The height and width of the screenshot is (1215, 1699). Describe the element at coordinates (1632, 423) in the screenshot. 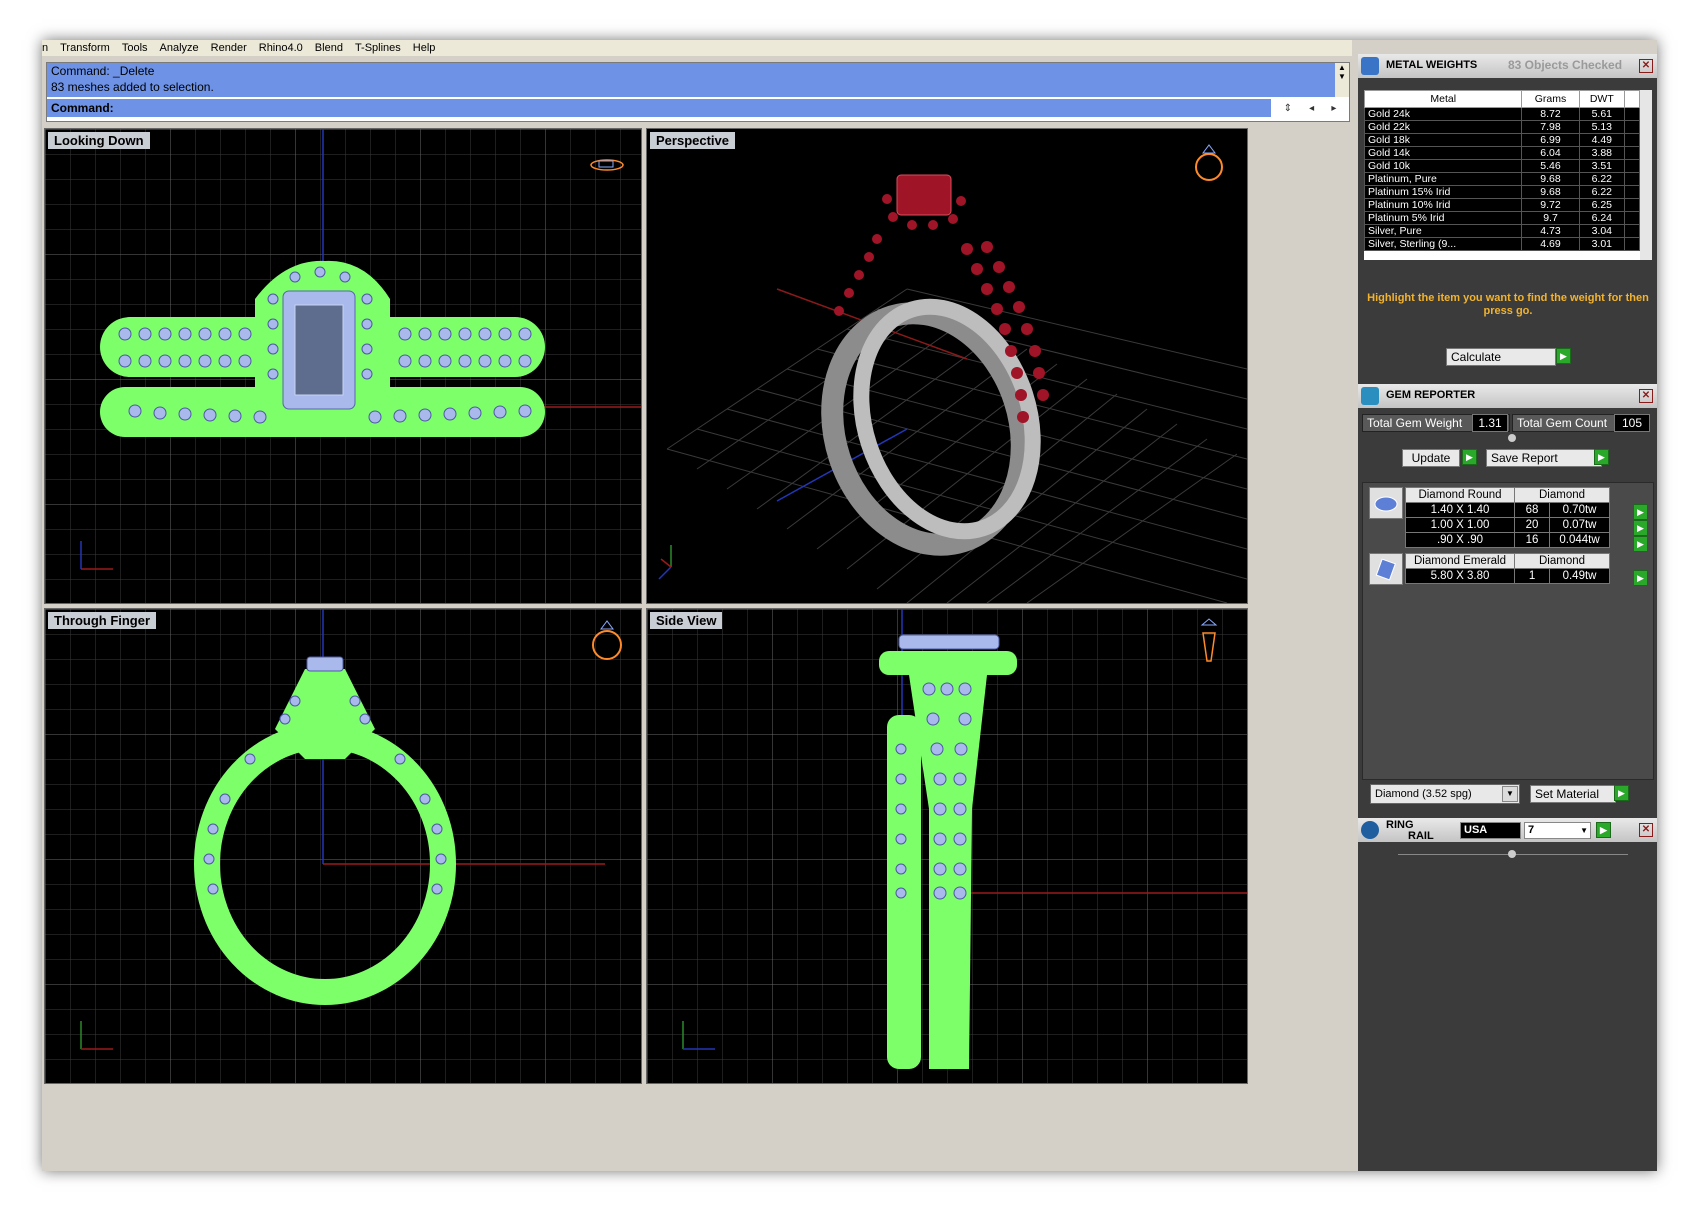

I see `total-gem-count-value: 105` at that location.